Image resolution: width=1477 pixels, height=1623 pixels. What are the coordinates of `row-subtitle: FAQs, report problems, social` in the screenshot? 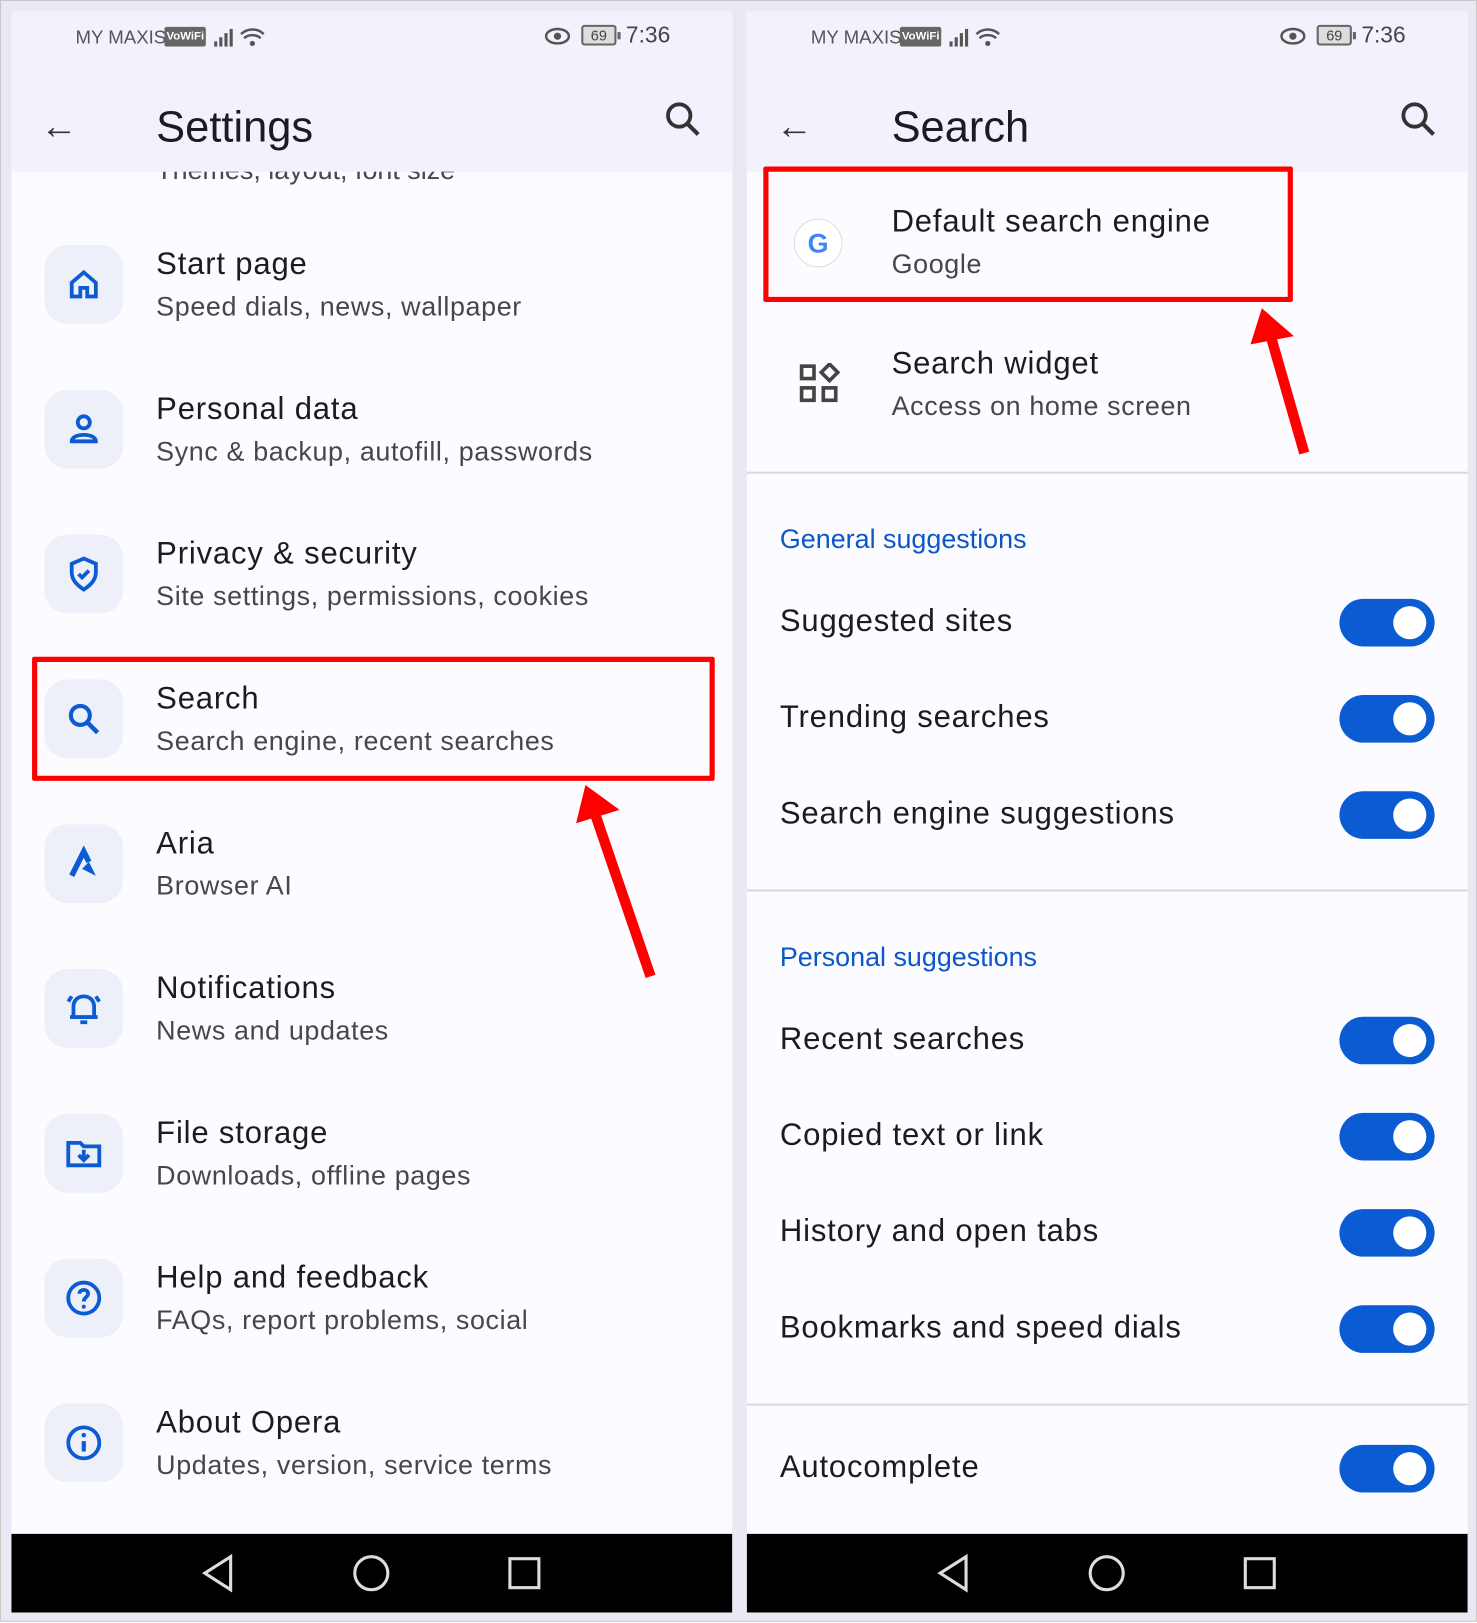 It's located at (342, 1320).